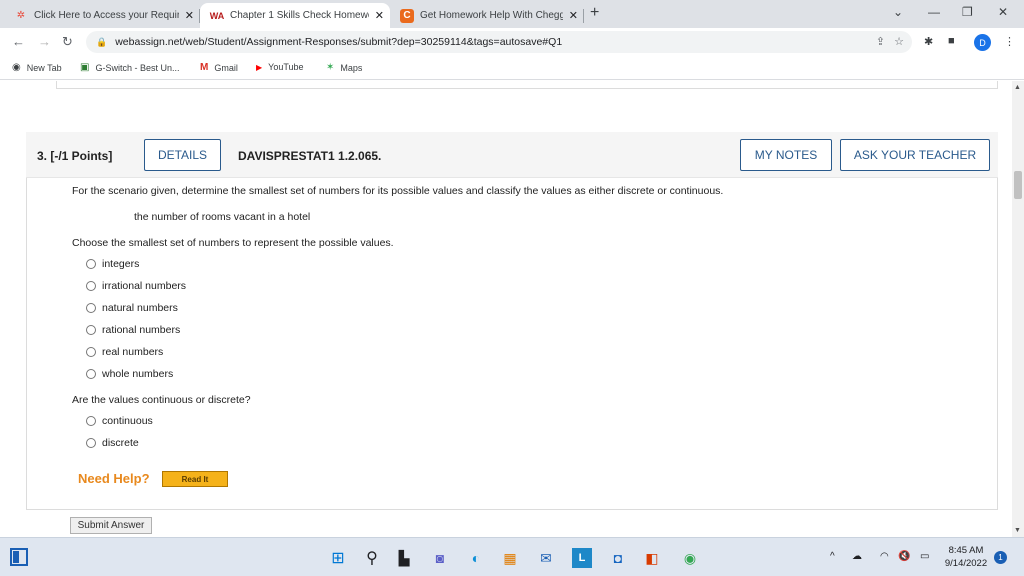 The width and height of the screenshot is (1024, 576). I want to click on read-it-button: Read It, so click(195, 479).